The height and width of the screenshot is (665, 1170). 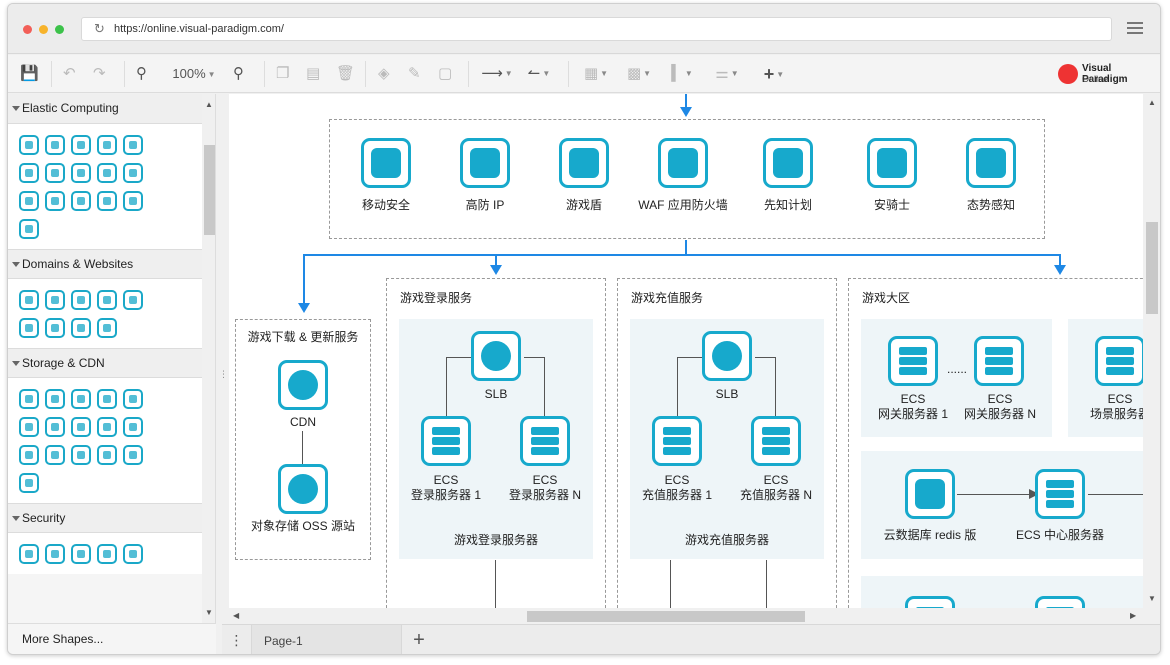 I want to click on browser-menu-icon, so click(x=1135, y=28).